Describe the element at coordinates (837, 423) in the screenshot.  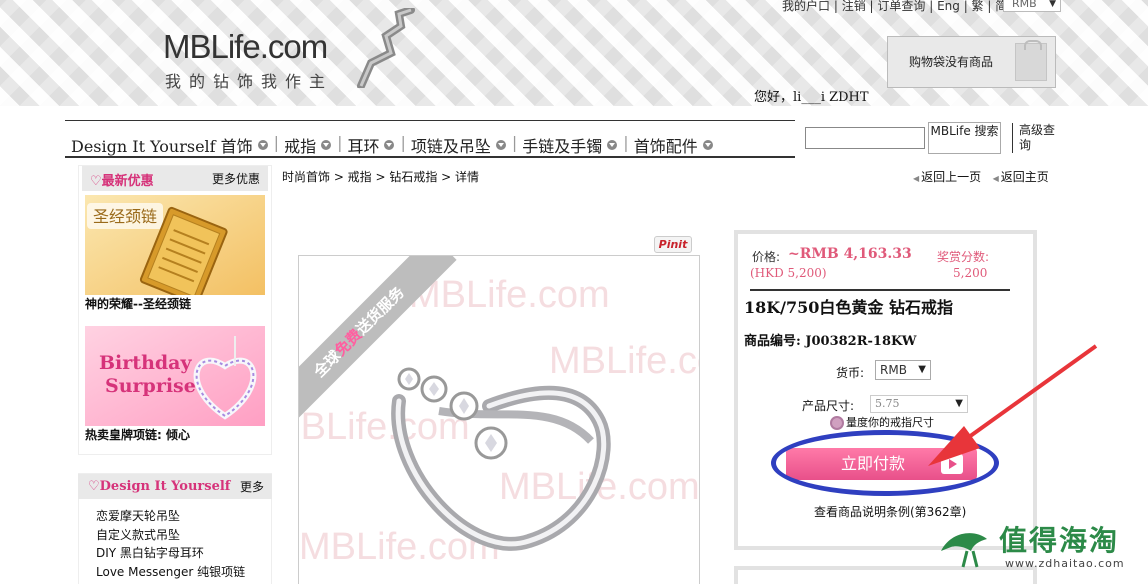
I see `ring-size-icon` at that location.